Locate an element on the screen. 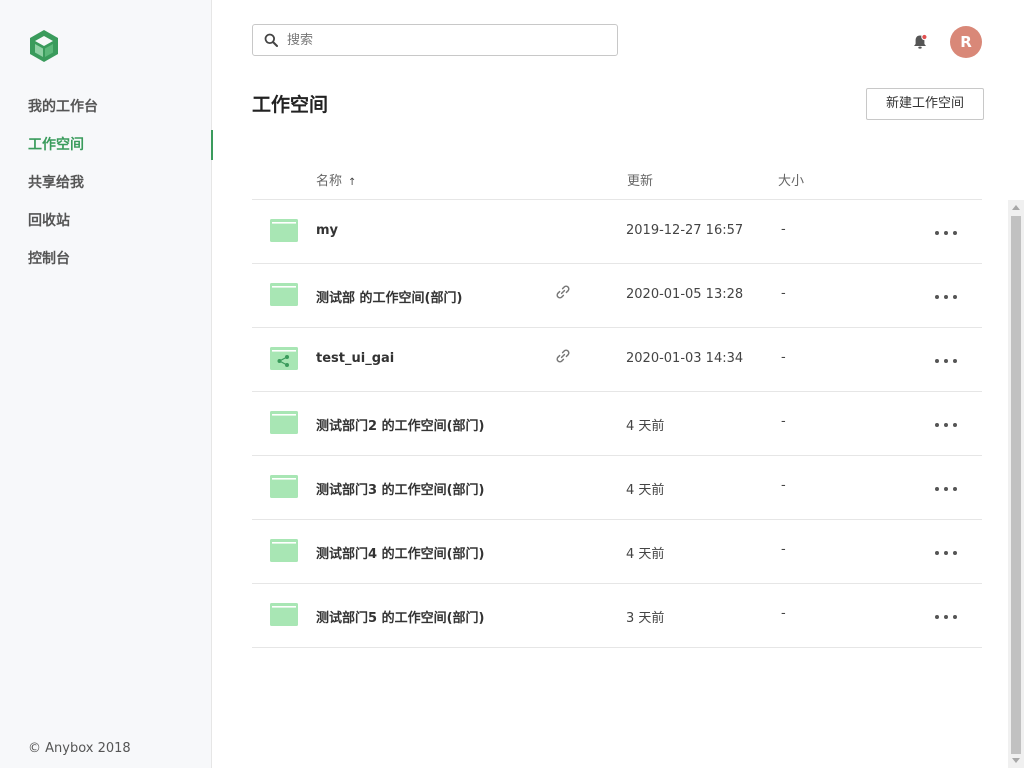 The width and height of the screenshot is (1024, 768). scroll-up-arrow-icon is located at coordinates (1016, 207).